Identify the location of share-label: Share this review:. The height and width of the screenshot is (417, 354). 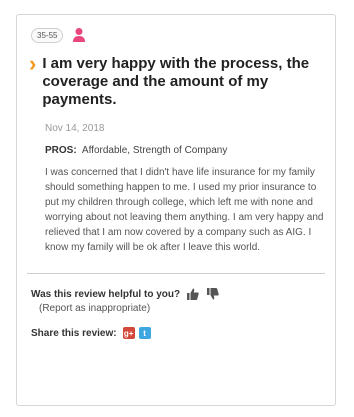
(74, 333).